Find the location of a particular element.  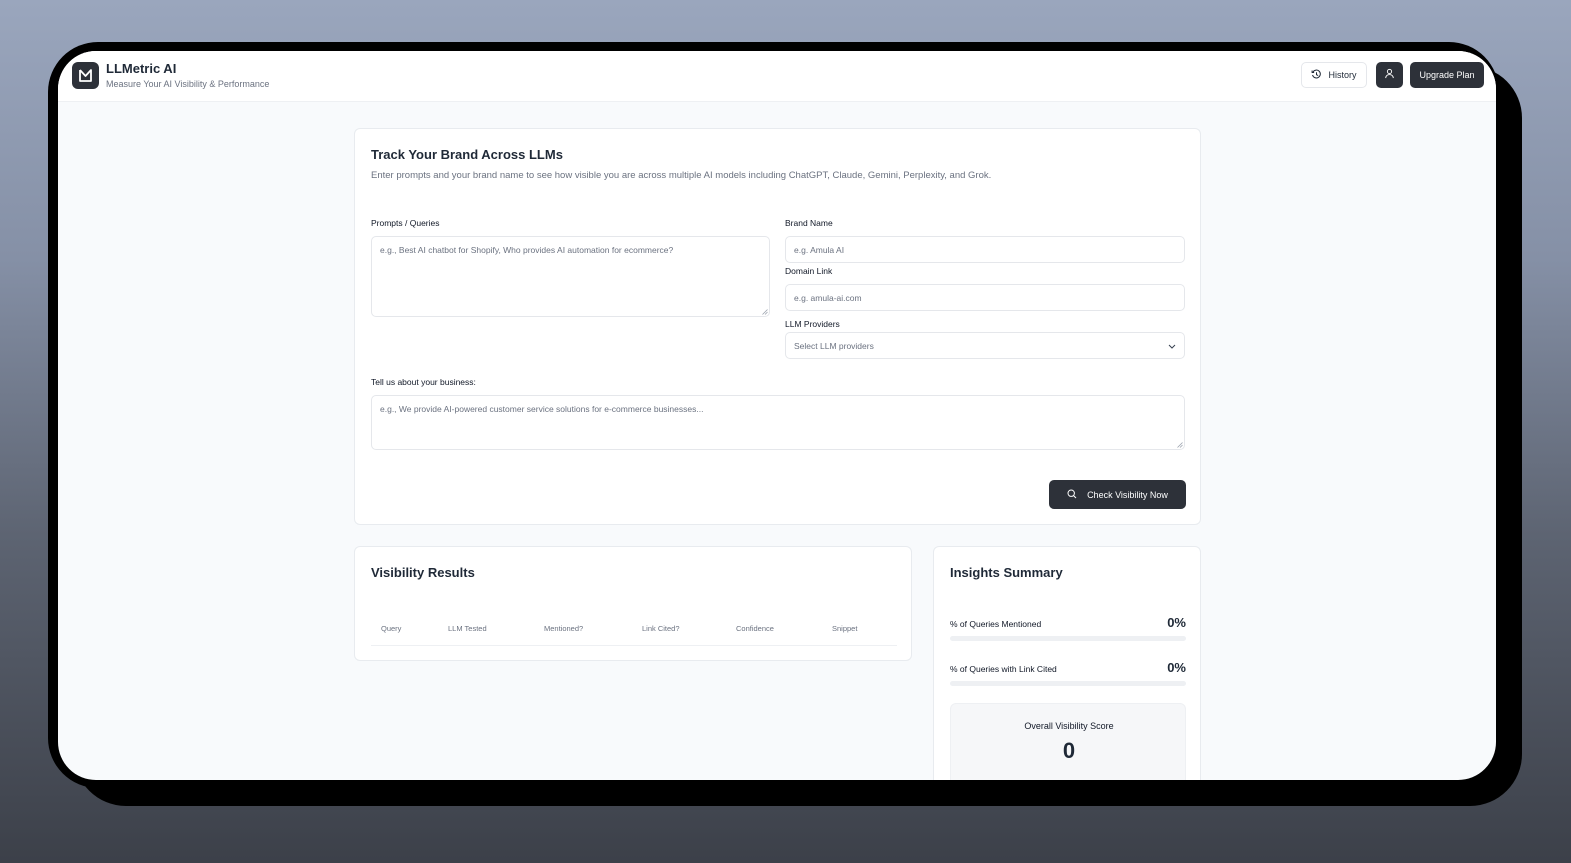

user-button is located at coordinates (1389, 75).